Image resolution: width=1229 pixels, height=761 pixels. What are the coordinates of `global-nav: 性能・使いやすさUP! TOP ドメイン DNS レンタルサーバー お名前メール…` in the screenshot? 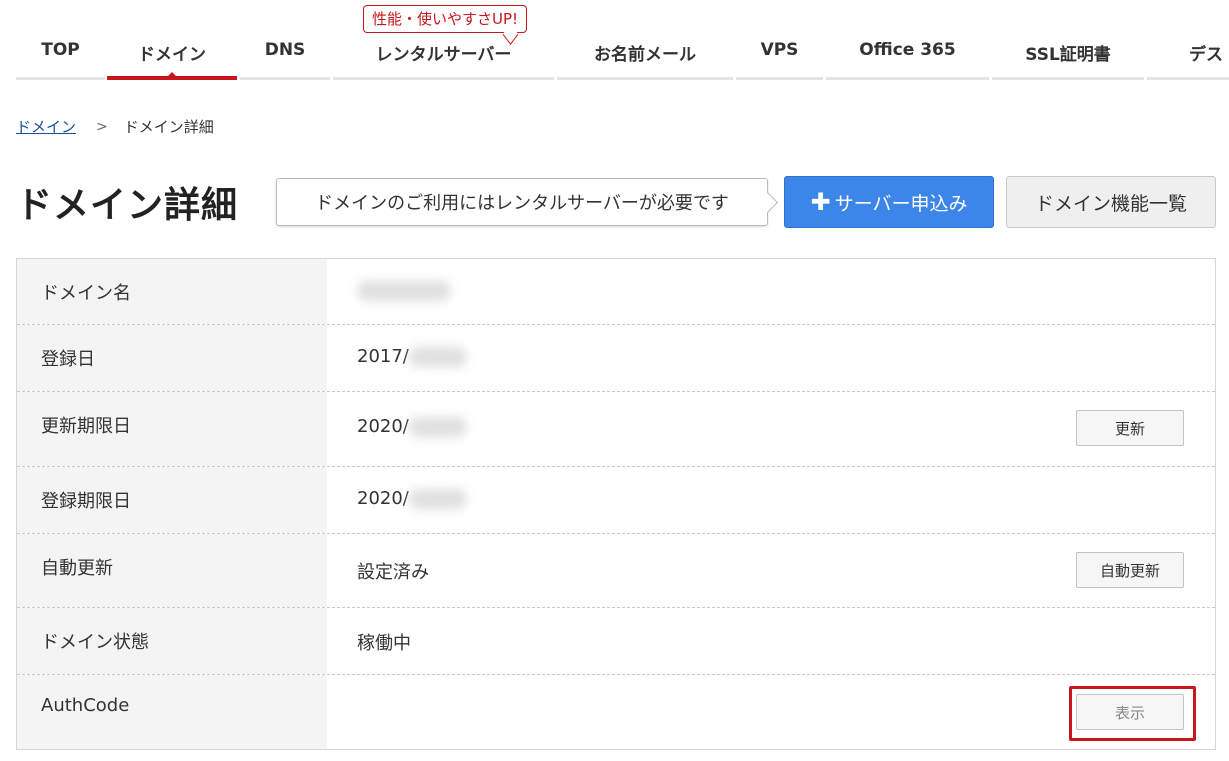 It's located at (614, 41).